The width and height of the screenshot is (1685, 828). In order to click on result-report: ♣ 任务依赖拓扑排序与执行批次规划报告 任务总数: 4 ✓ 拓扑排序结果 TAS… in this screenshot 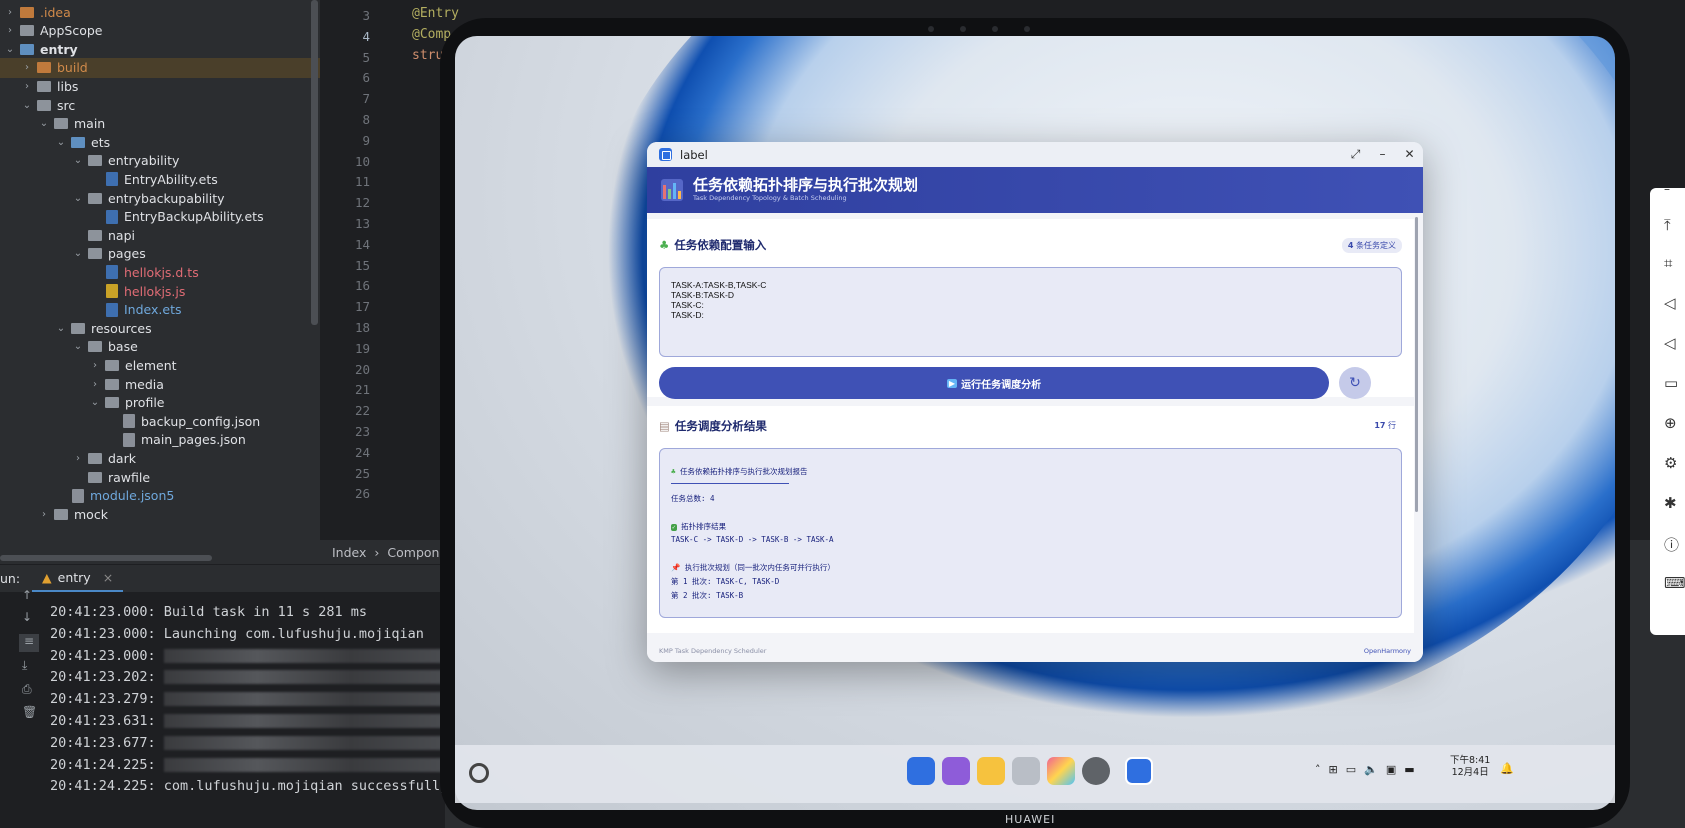, I will do `click(1030, 533)`.